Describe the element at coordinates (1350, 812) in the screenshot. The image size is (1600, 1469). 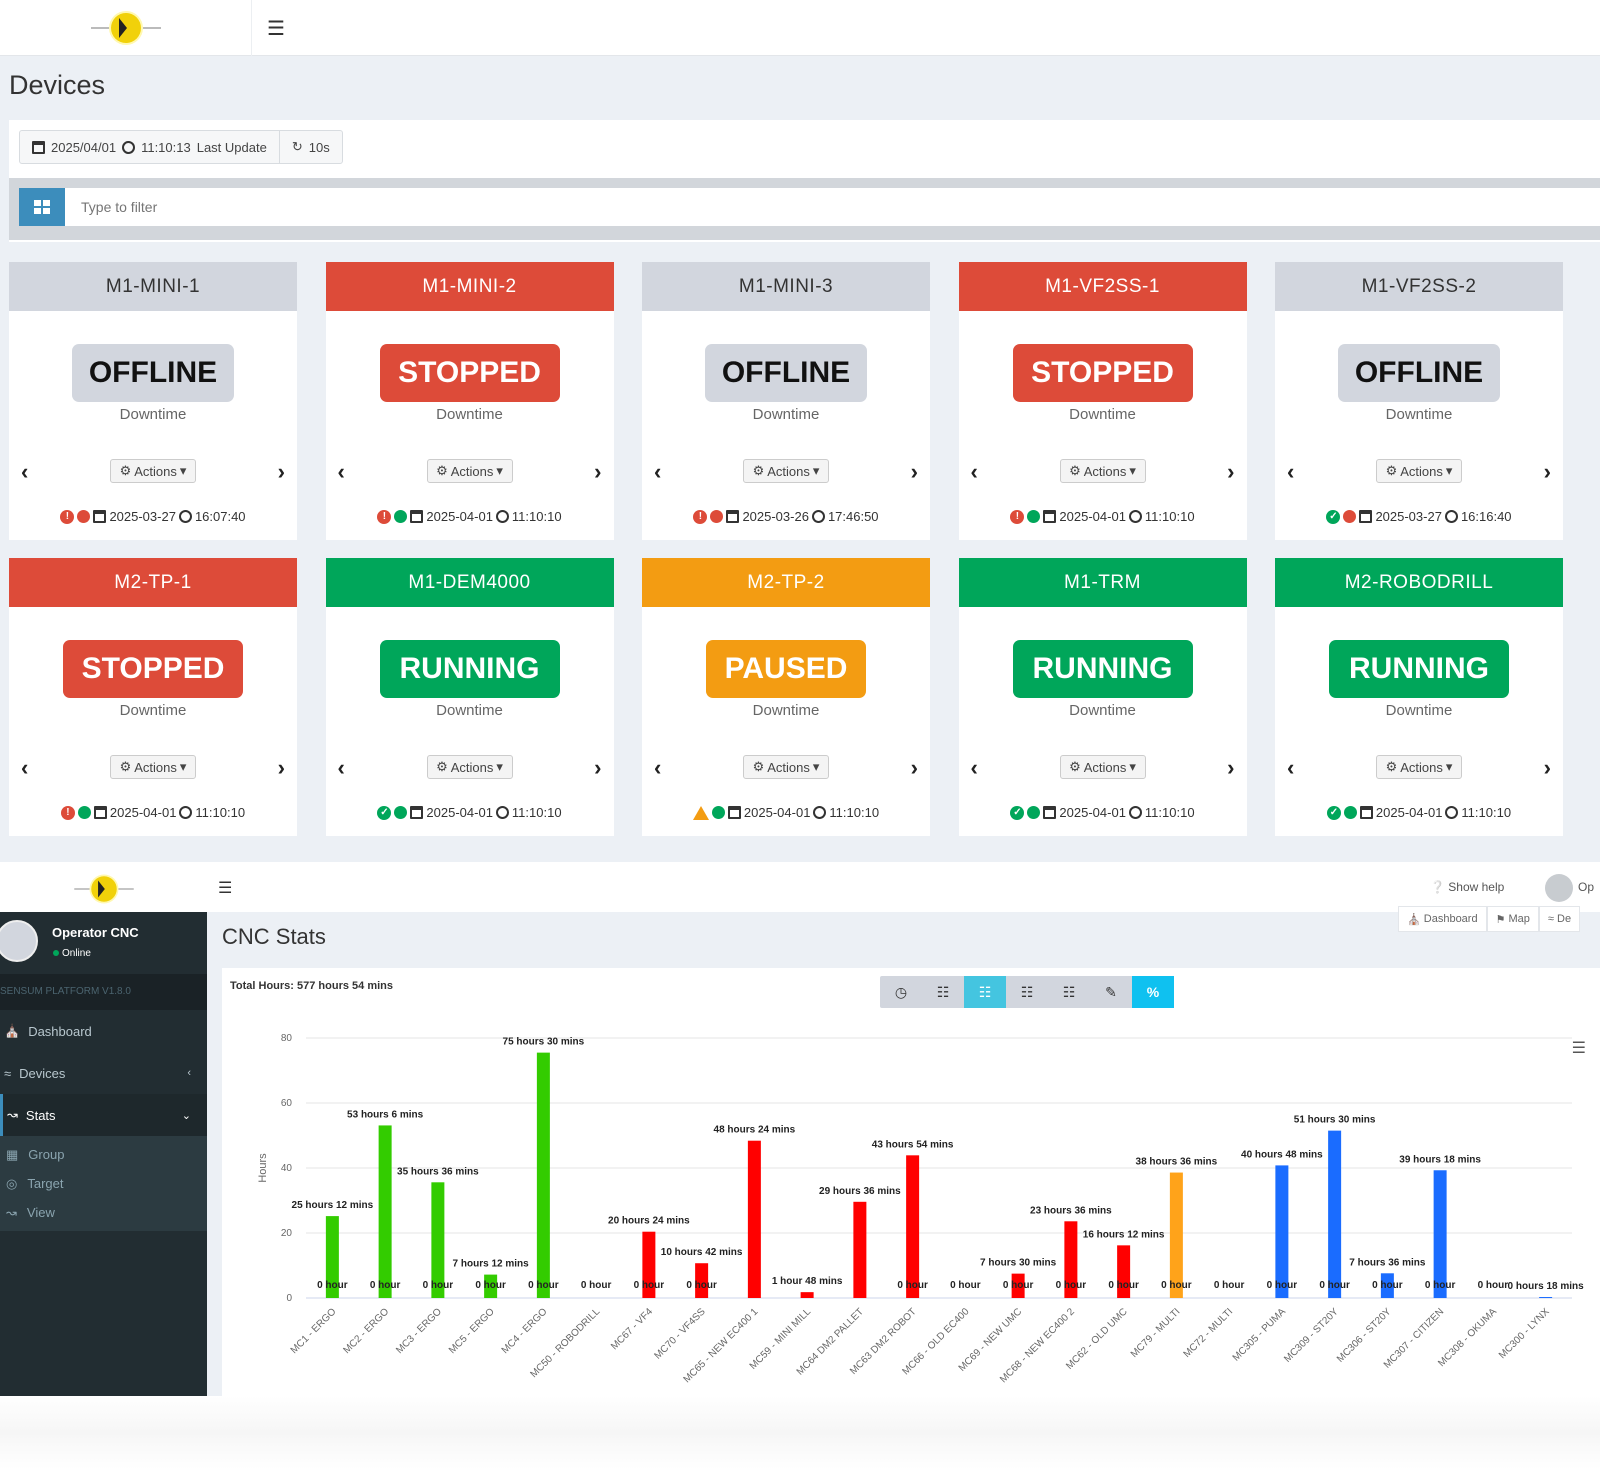
I see `connection-dot` at that location.